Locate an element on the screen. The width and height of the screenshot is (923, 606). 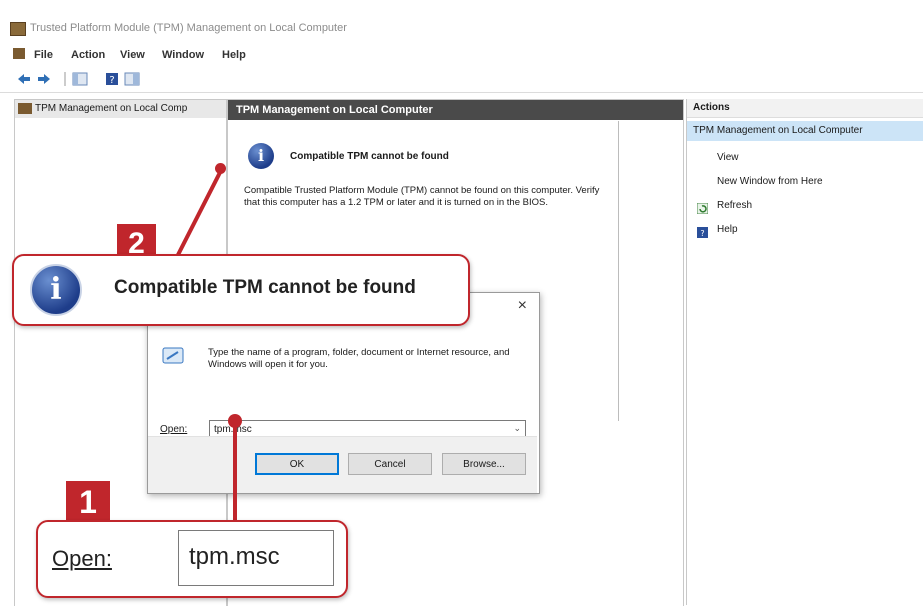
callout-1-label: Open: is located at coordinates (82, 558).